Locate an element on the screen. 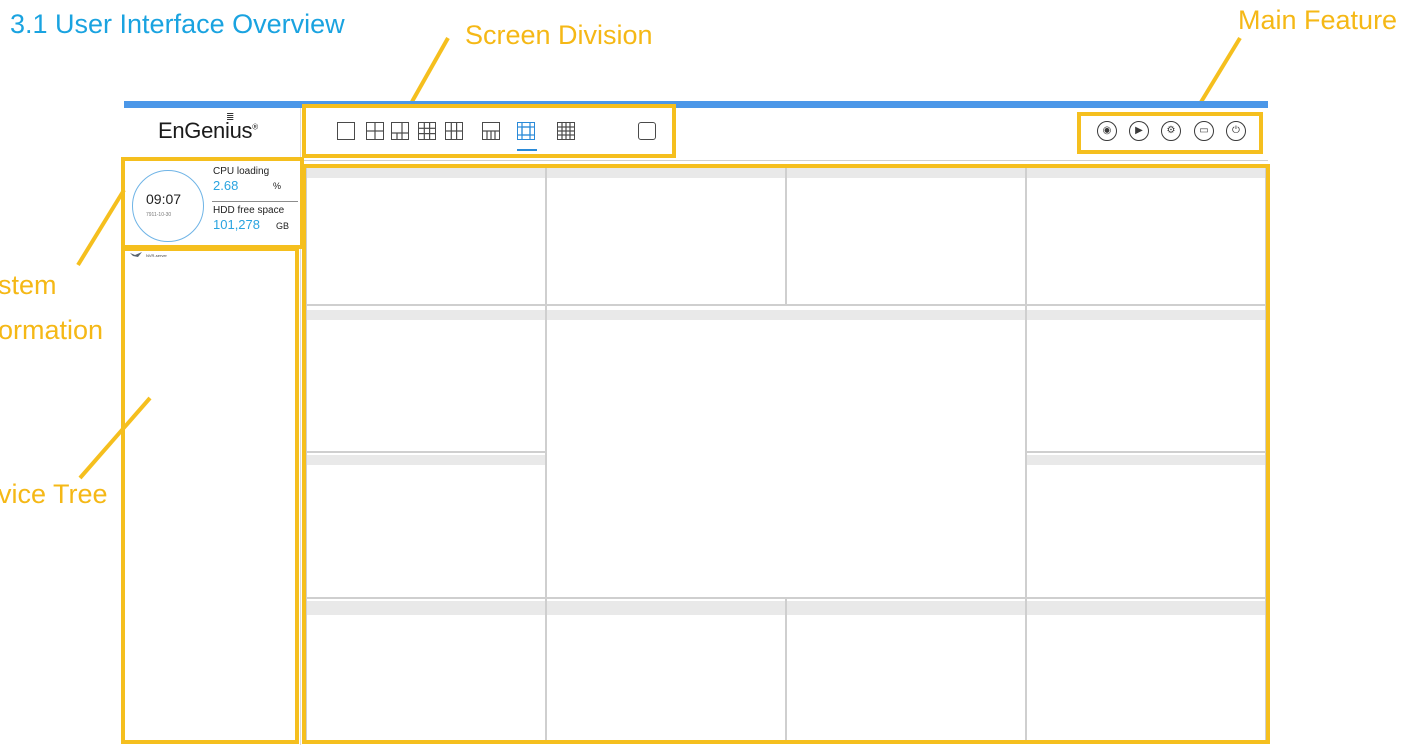 The width and height of the screenshot is (1426, 746). system-information-leader is located at coordinates (101, 227).